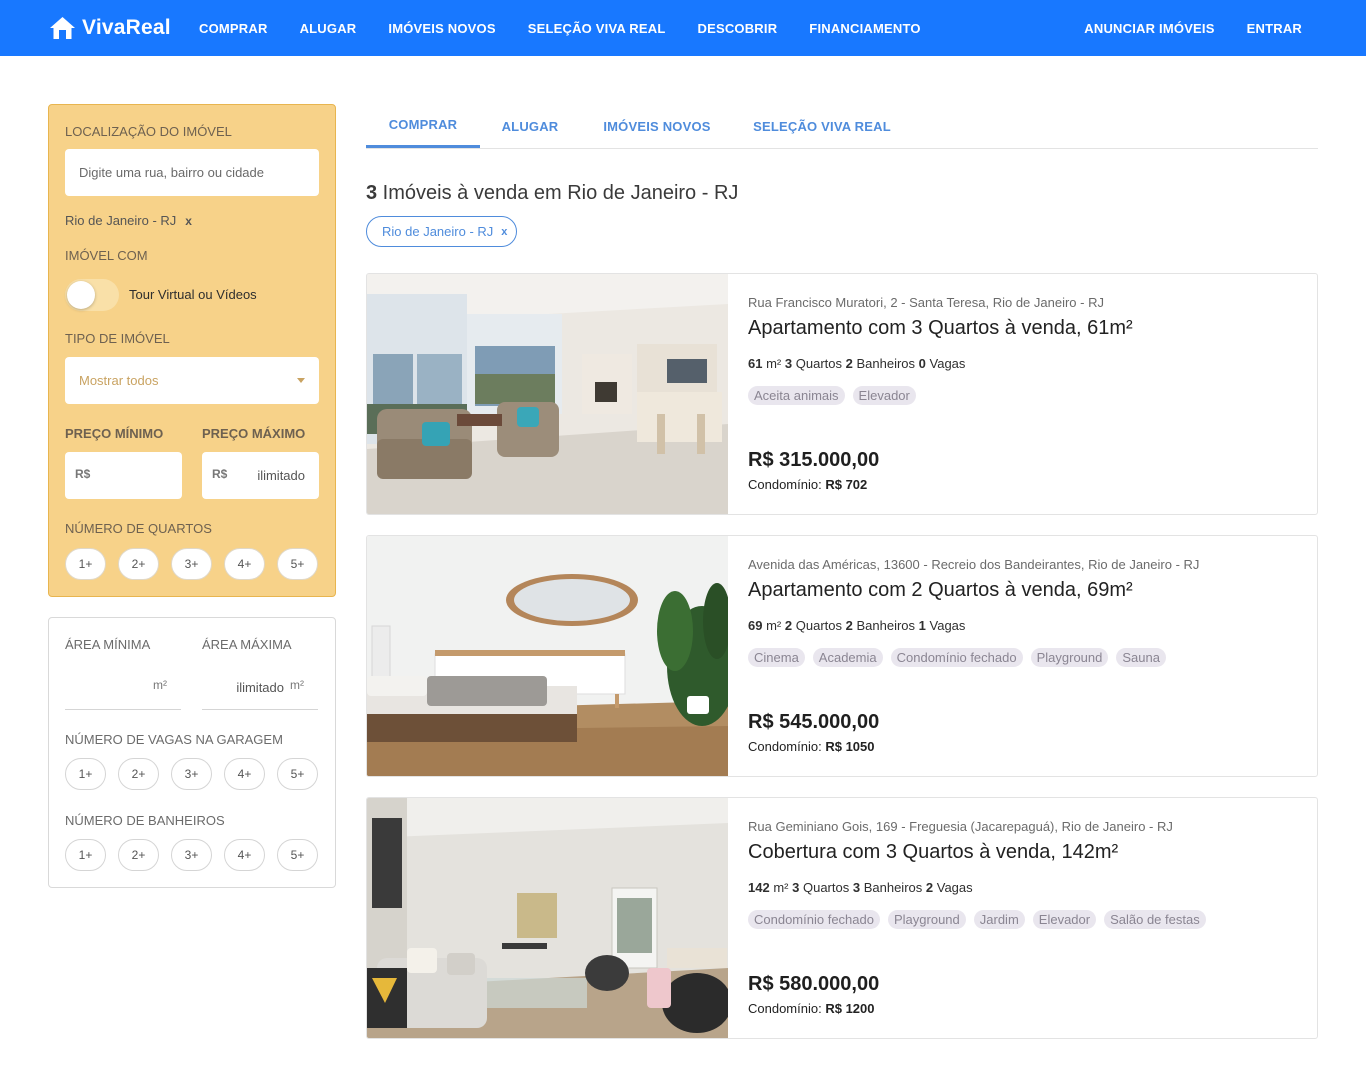  Describe the element at coordinates (247, 644) in the screenshot. I see `area-max-label: ÁREA MÁXIMA` at that location.